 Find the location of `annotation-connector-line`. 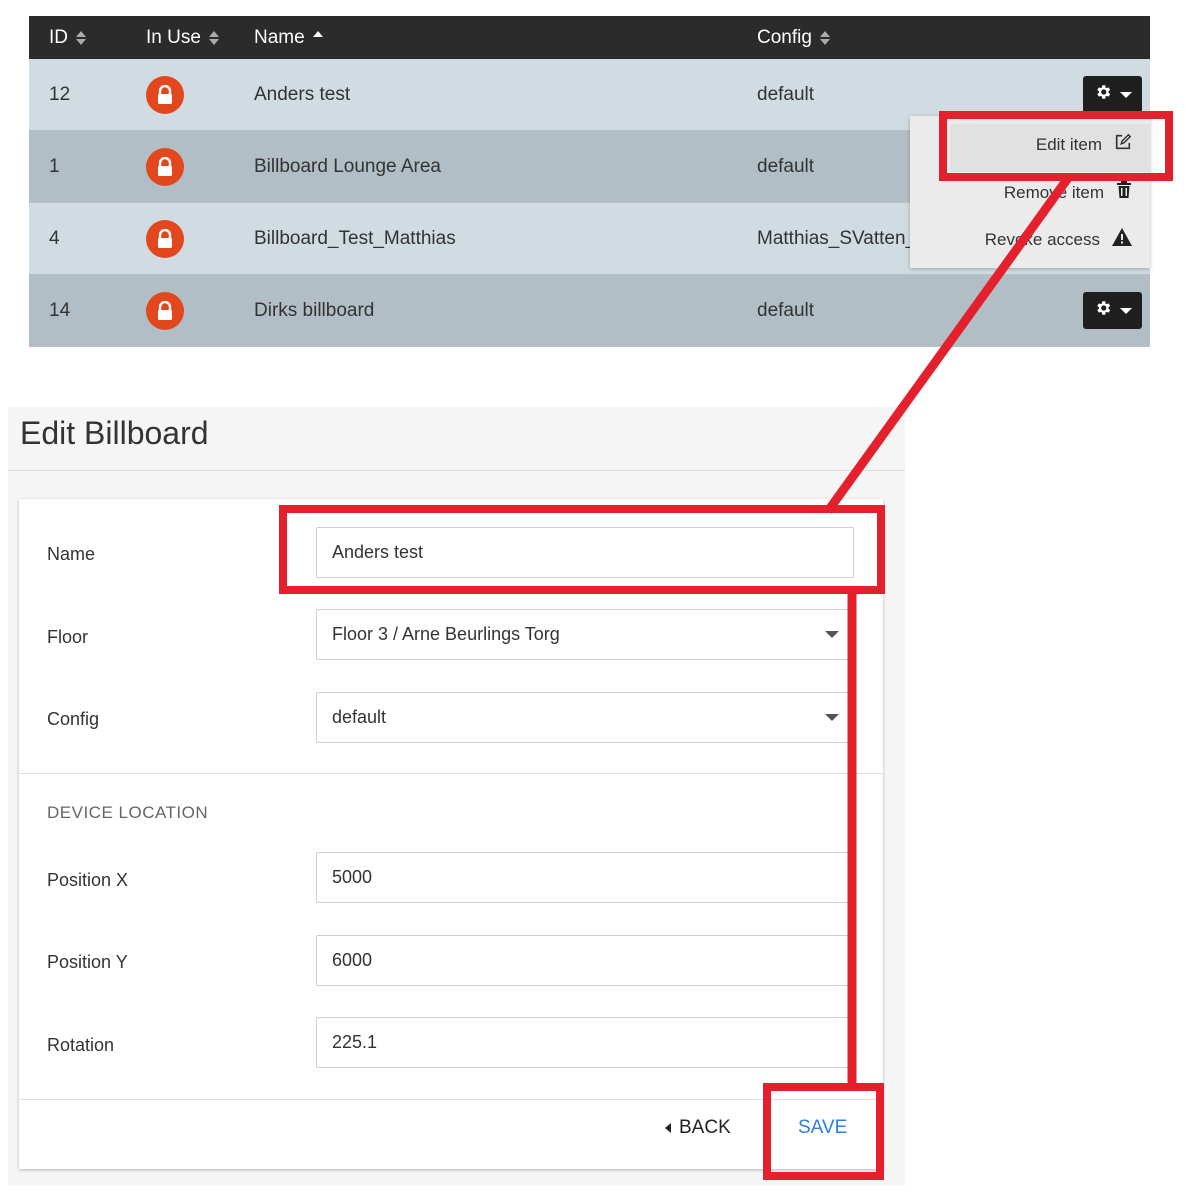

annotation-connector-line is located at coordinates (948, 344).